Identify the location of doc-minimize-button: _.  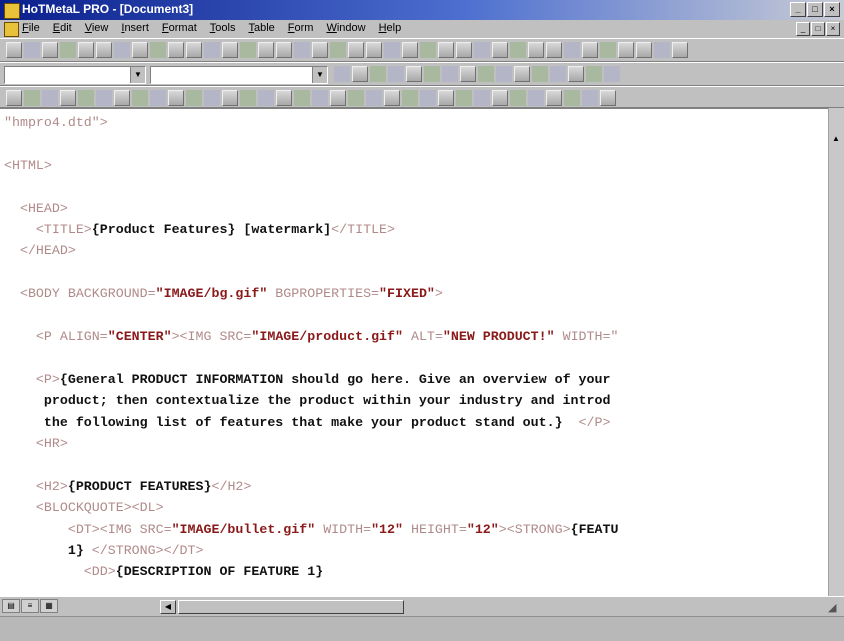
(803, 29).